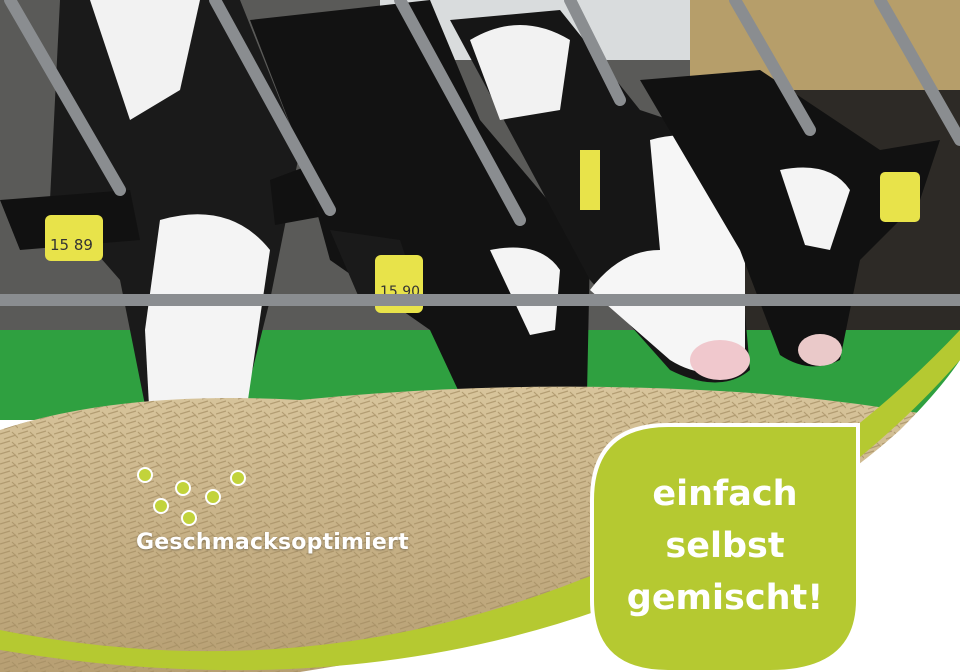 The width and height of the screenshot is (960, 672). What do you see at coordinates (272, 542) in the screenshot?
I see `logo-text: Geschmacksoptimiert` at bounding box center [272, 542].